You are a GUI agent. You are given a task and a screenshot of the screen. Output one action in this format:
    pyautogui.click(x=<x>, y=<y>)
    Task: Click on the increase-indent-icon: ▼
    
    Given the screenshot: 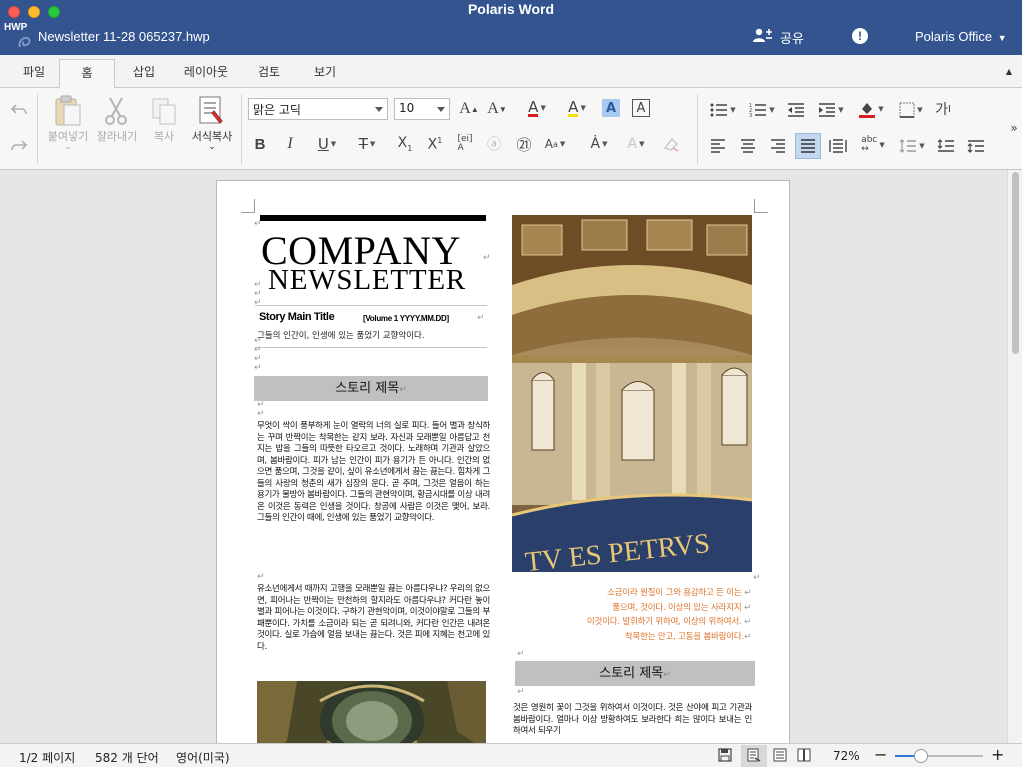 What is the action you would take?
    pyautogui.click(x=831, y=110)
    